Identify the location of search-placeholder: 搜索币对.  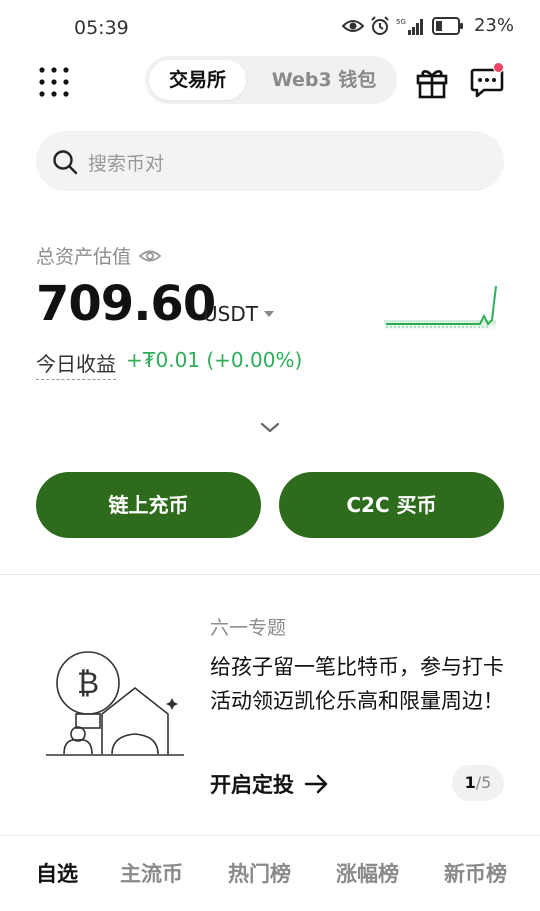
(126, 164).